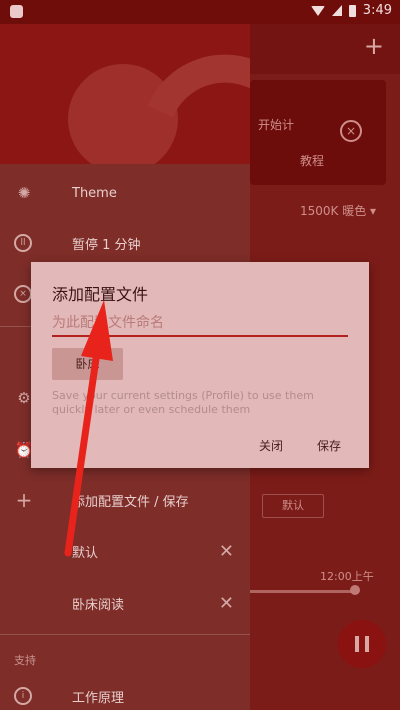 Image resolution: width=400 pixels, height=710 pixels. I want to click on battery-icon, so click(352, 10).